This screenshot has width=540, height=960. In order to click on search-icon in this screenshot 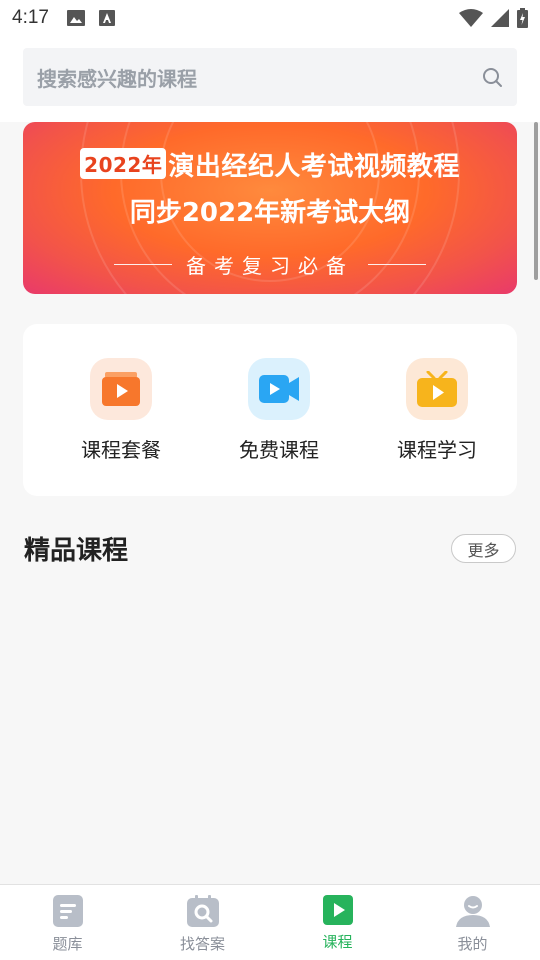, I will do `click(492, 77)`.